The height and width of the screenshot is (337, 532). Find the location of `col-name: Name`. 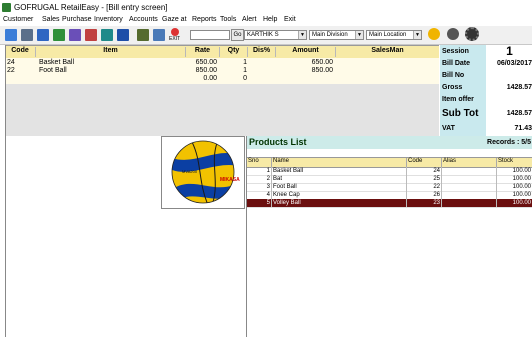

col-name: Name is located at coordinates (339, 162).